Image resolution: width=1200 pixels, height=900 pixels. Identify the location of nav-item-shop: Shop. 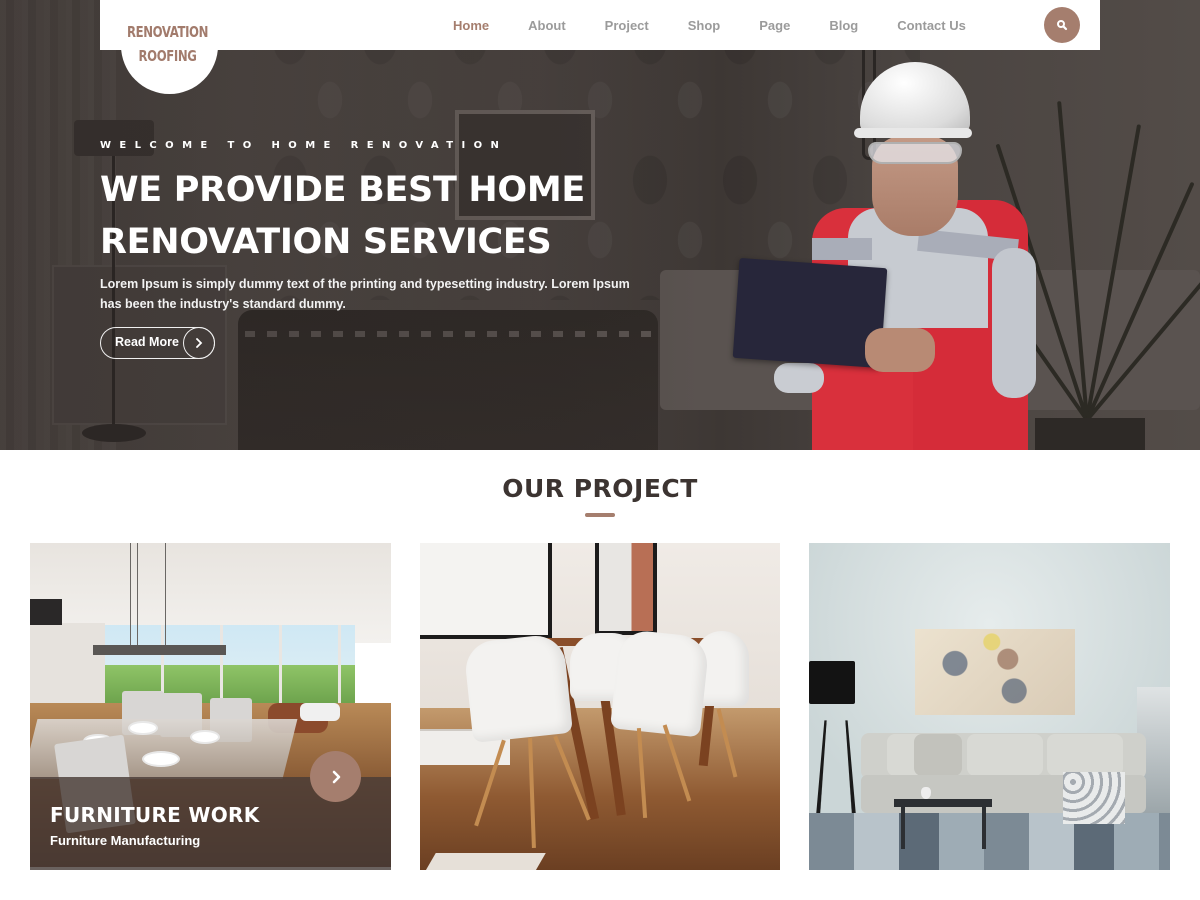
(704, 25).